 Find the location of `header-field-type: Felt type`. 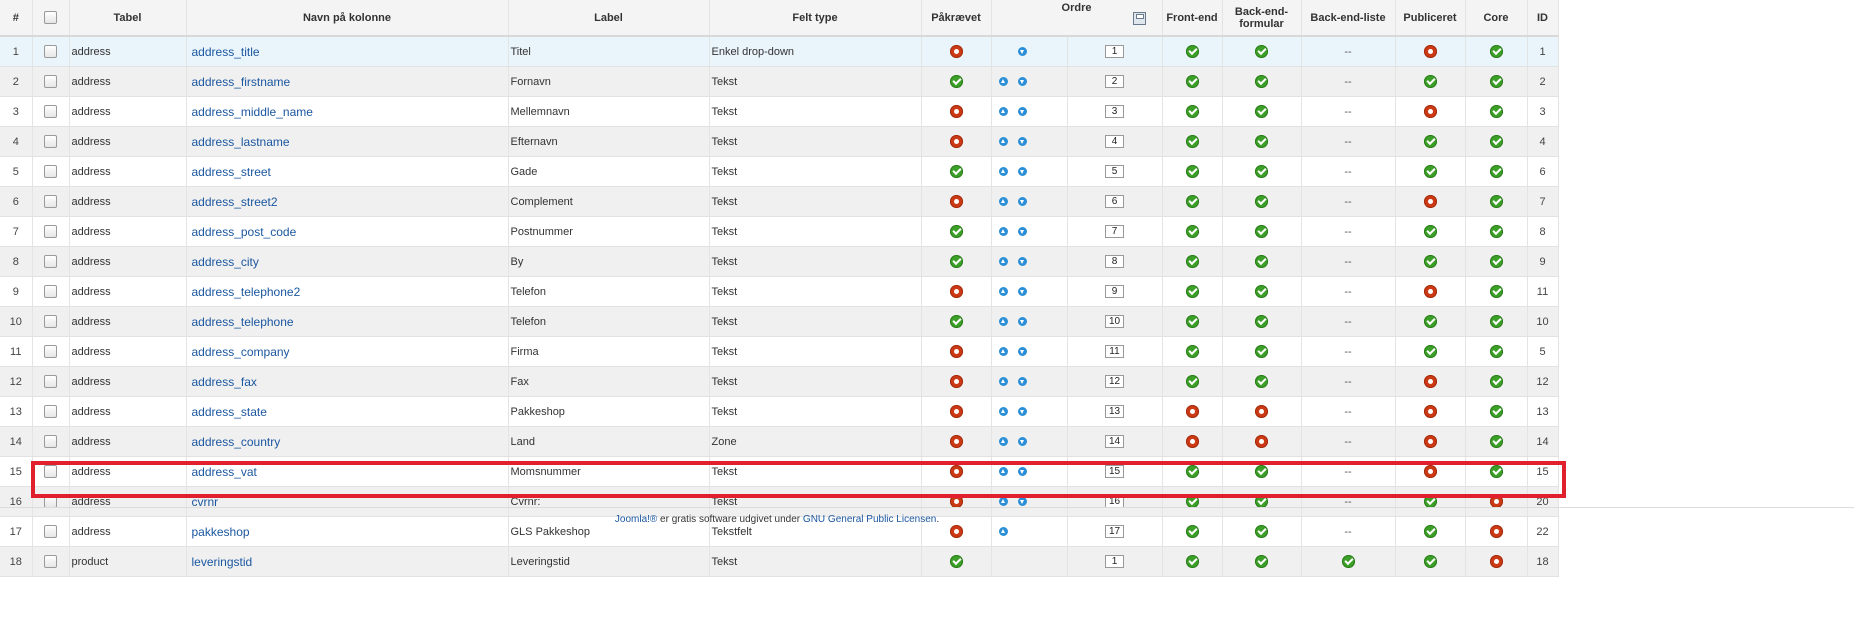

header-field-type: Felt type is located at coordinates (815, 18).